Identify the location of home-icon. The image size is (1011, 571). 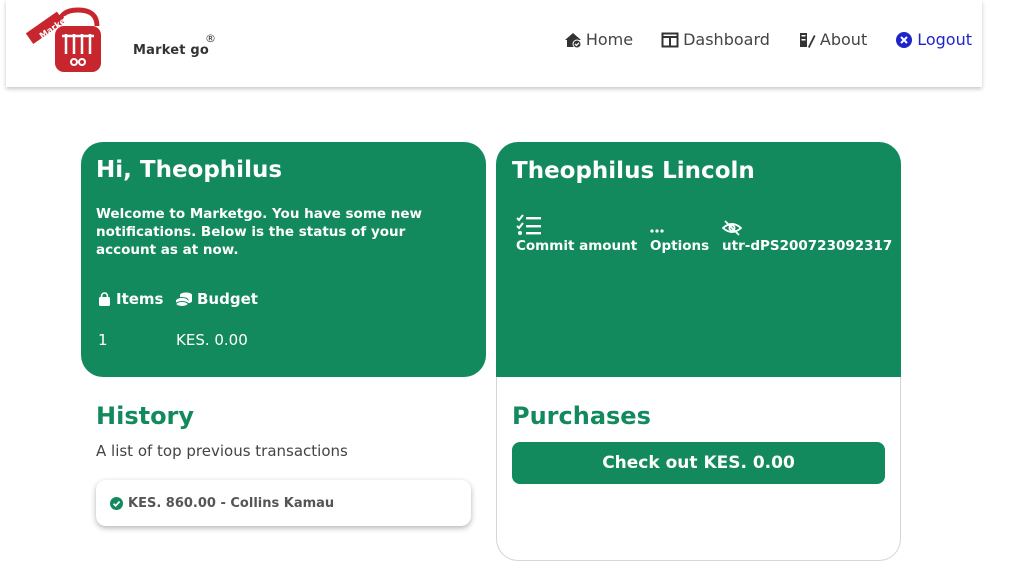
(573, 40).